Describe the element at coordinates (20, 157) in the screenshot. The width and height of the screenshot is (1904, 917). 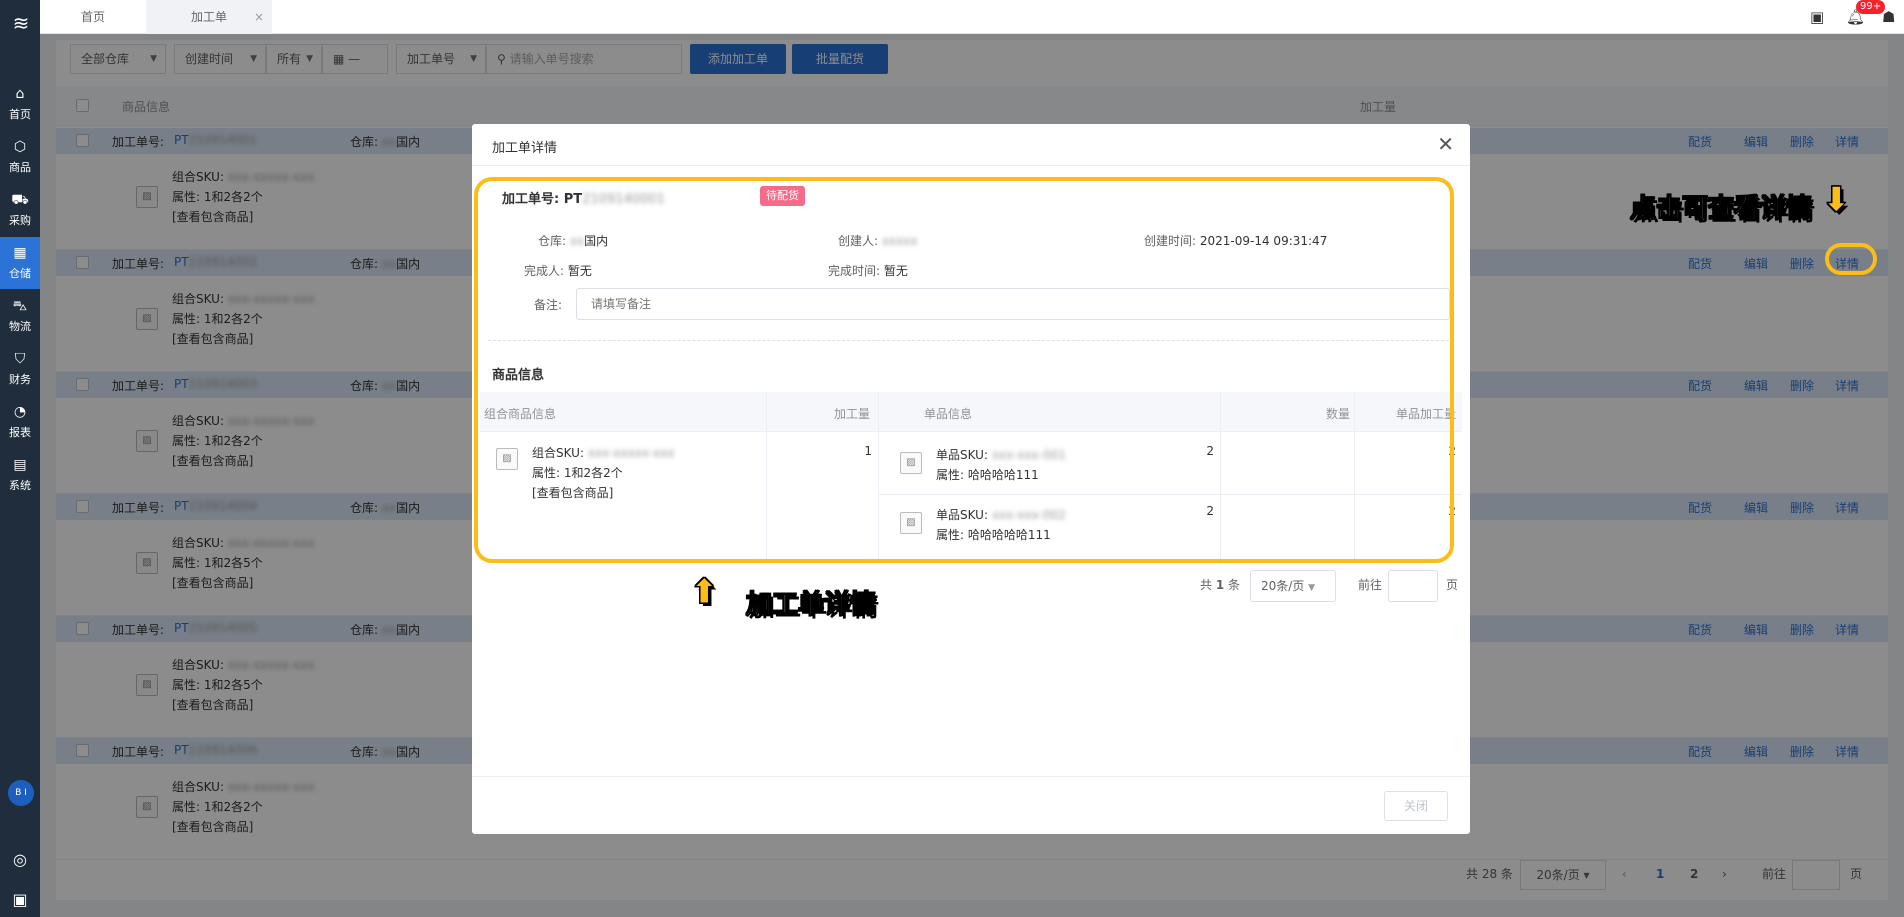
I see `sidebar-item-goods: ⬡ 商品` at that location.